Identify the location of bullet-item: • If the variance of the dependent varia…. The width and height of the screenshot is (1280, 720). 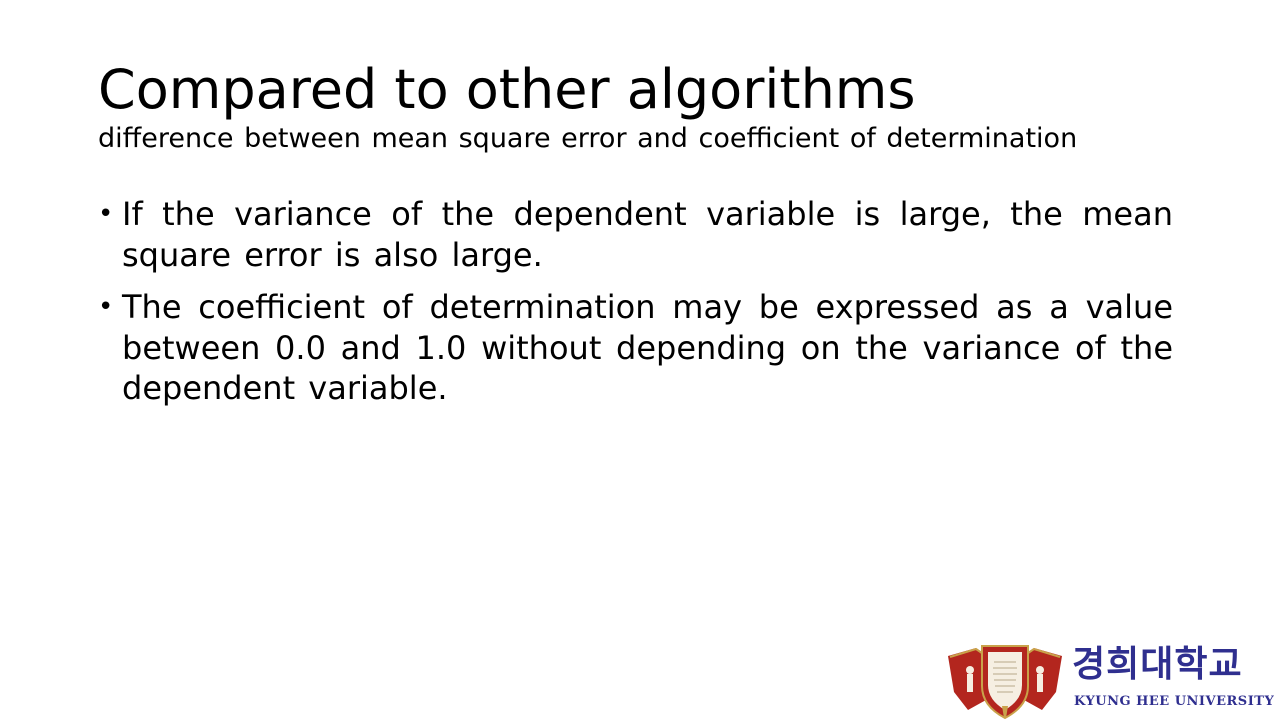
(635, 234).